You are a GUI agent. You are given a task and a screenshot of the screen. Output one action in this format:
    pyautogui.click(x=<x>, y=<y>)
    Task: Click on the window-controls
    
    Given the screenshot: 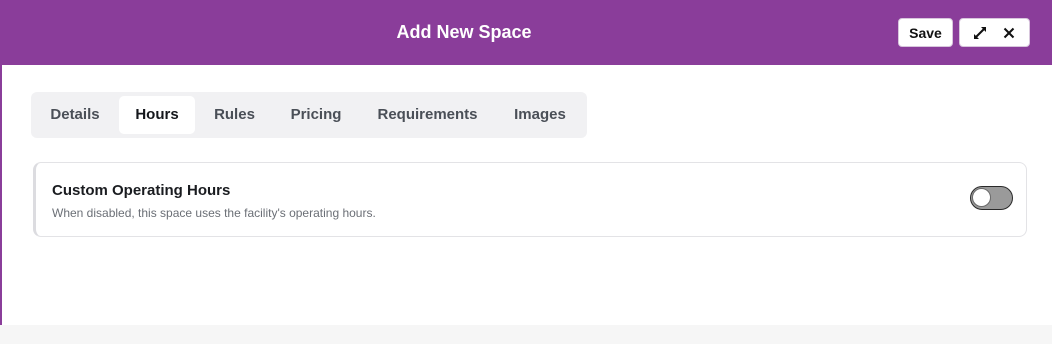 What is the action you would take?
    pyautogui.click(x=994, y=32)
    